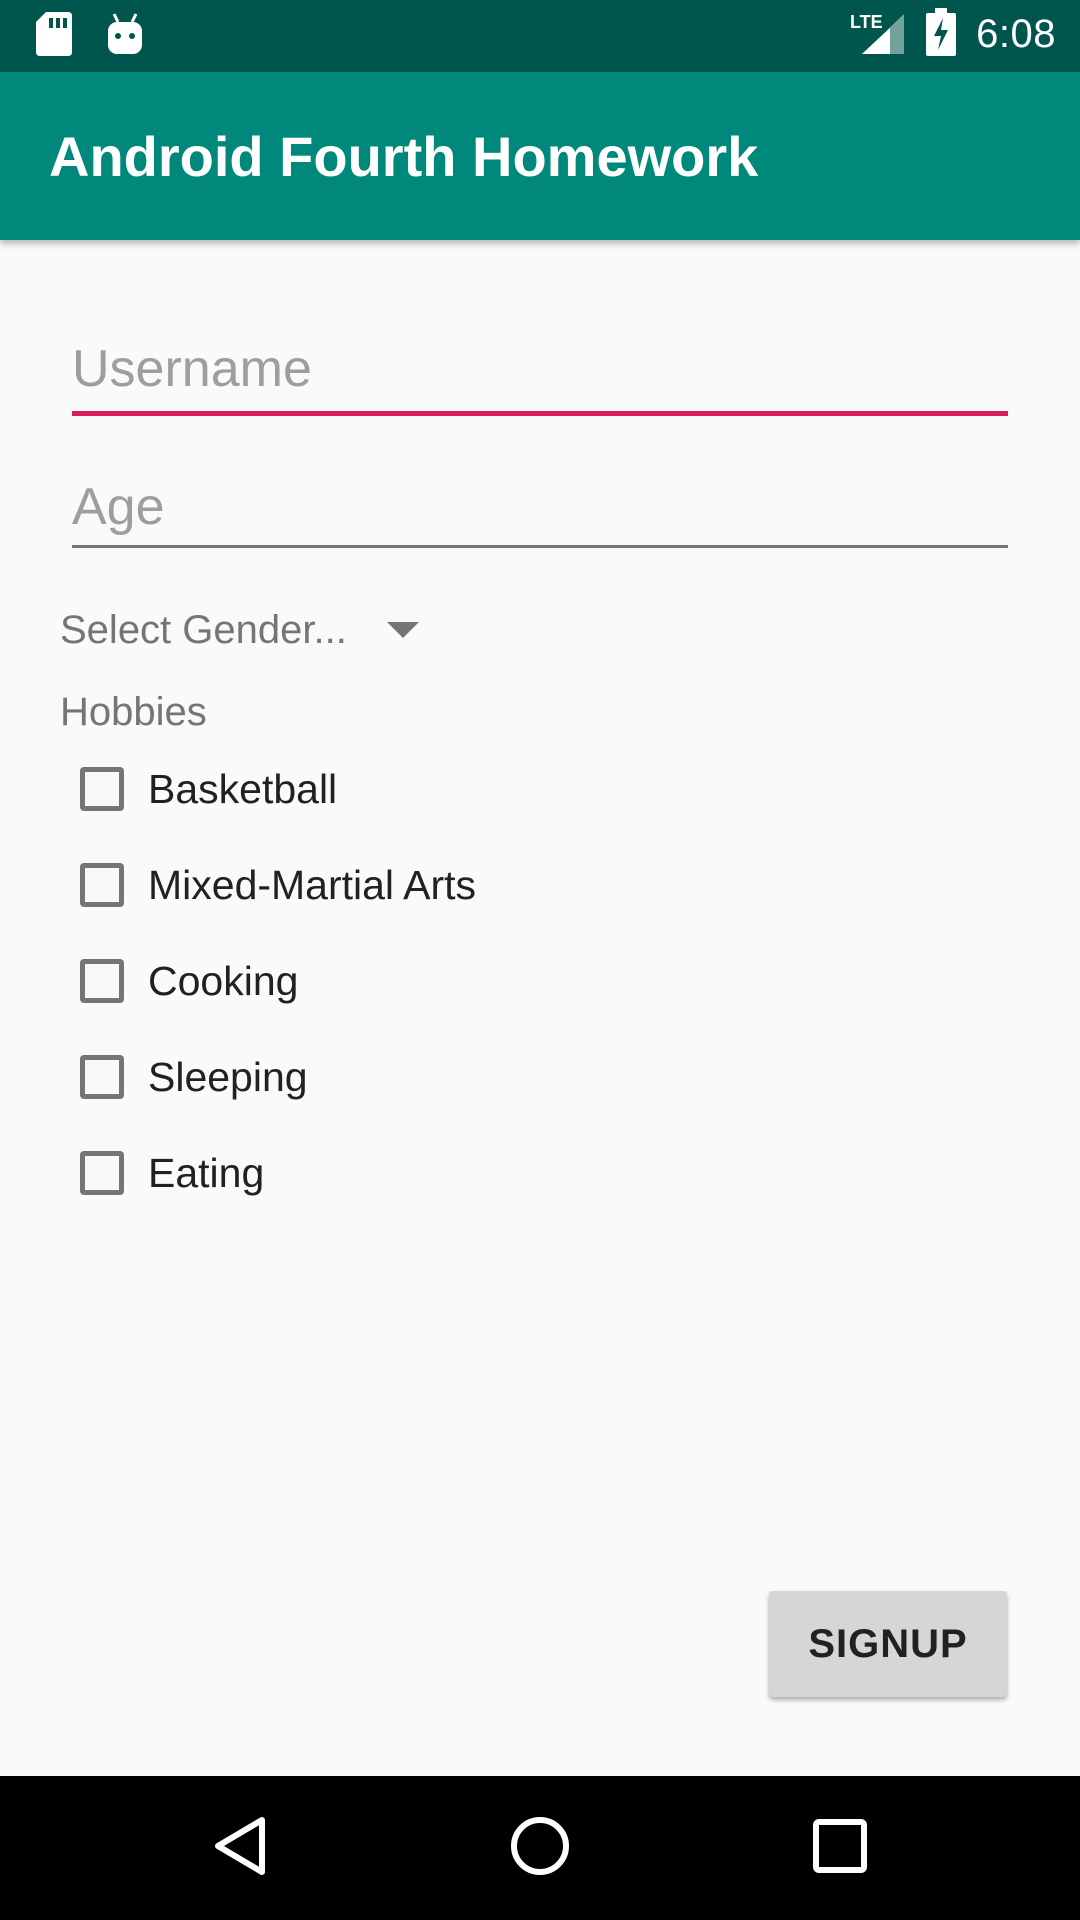  I want to click on username-field, so click(540, 375).